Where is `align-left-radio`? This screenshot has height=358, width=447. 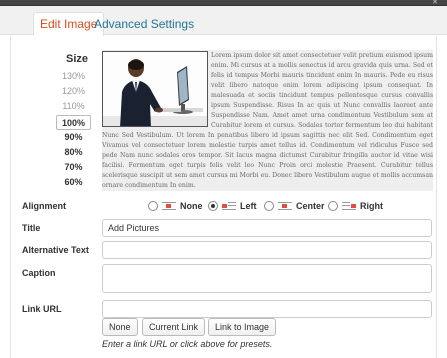
align-left-radio is located at coordinates (213, 206).